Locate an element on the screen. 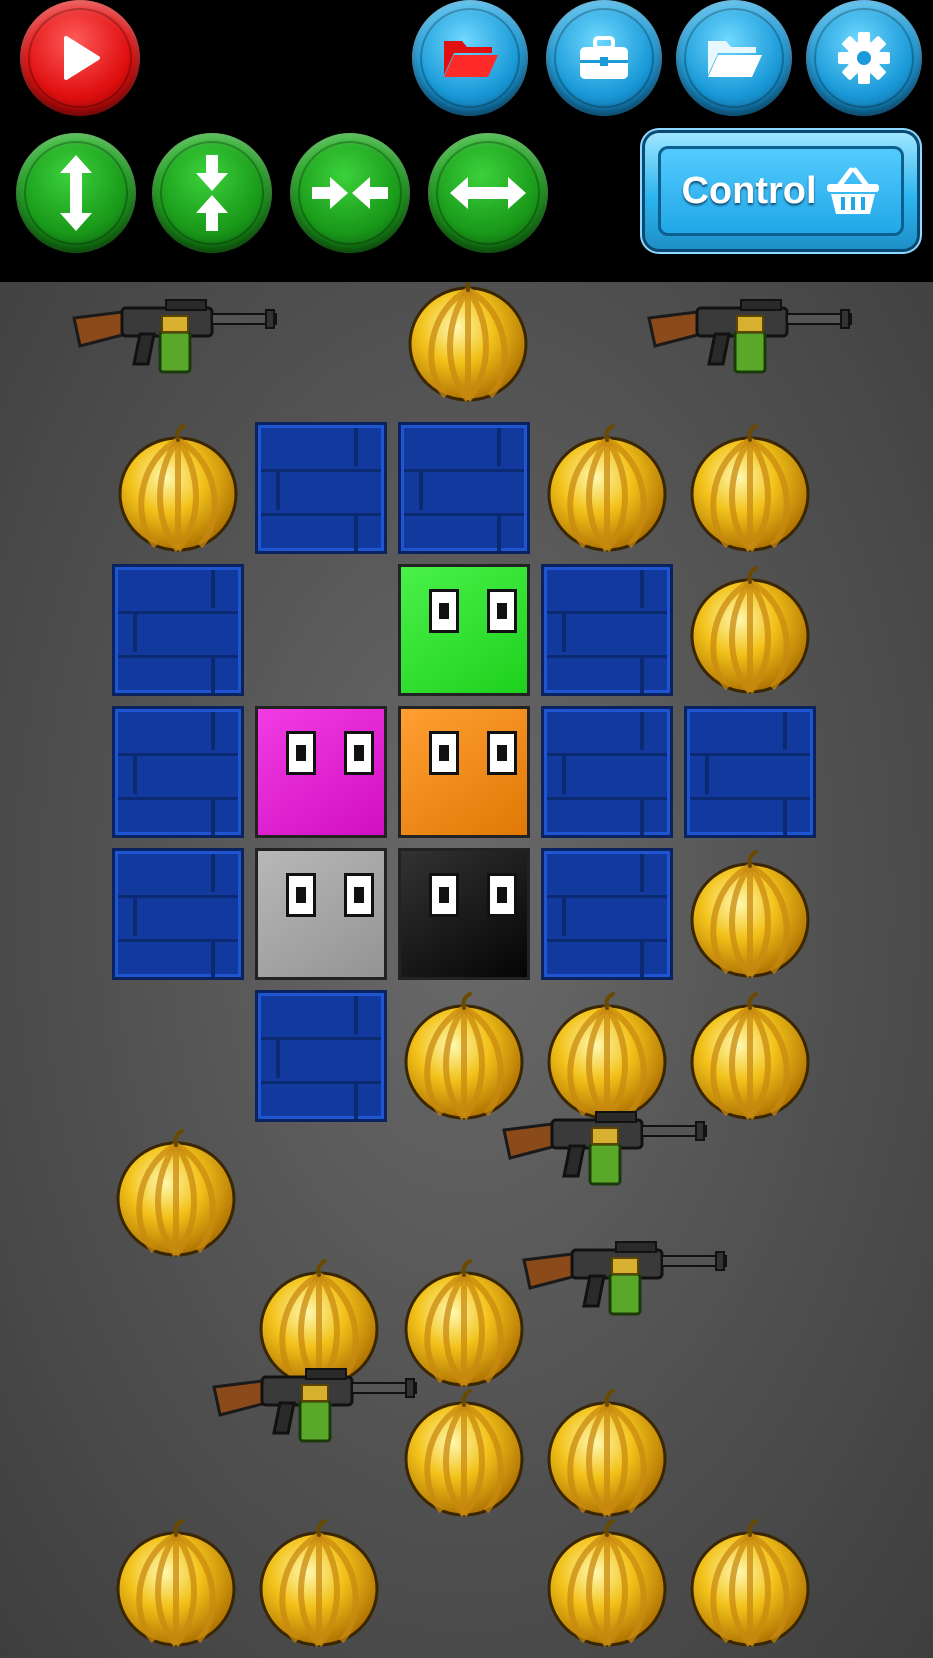 The image size is (933, 1658). compress-horizontal-button is located at coordinates (350, 193).